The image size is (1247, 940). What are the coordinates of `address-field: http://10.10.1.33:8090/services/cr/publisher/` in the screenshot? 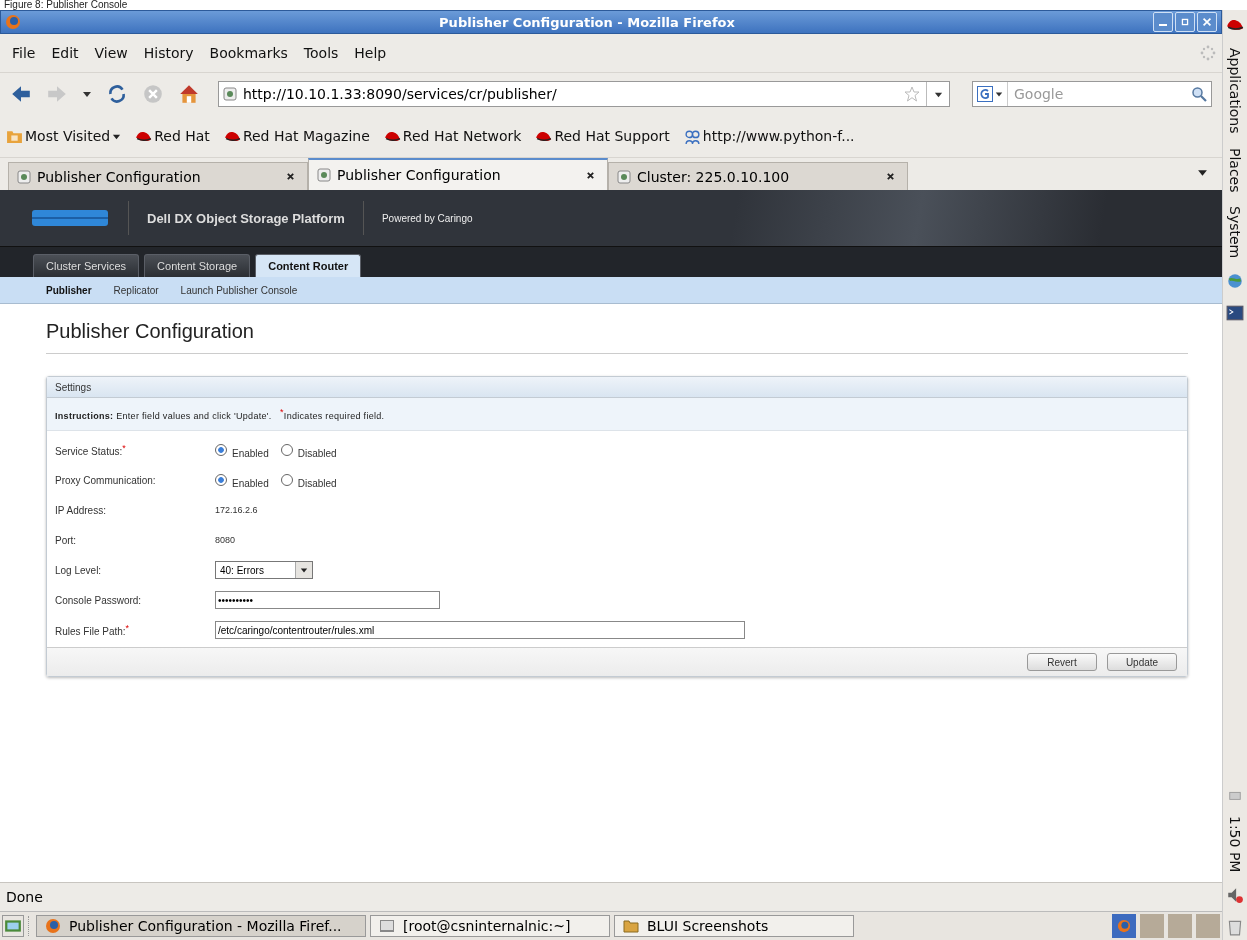 It's located at (584, 94).